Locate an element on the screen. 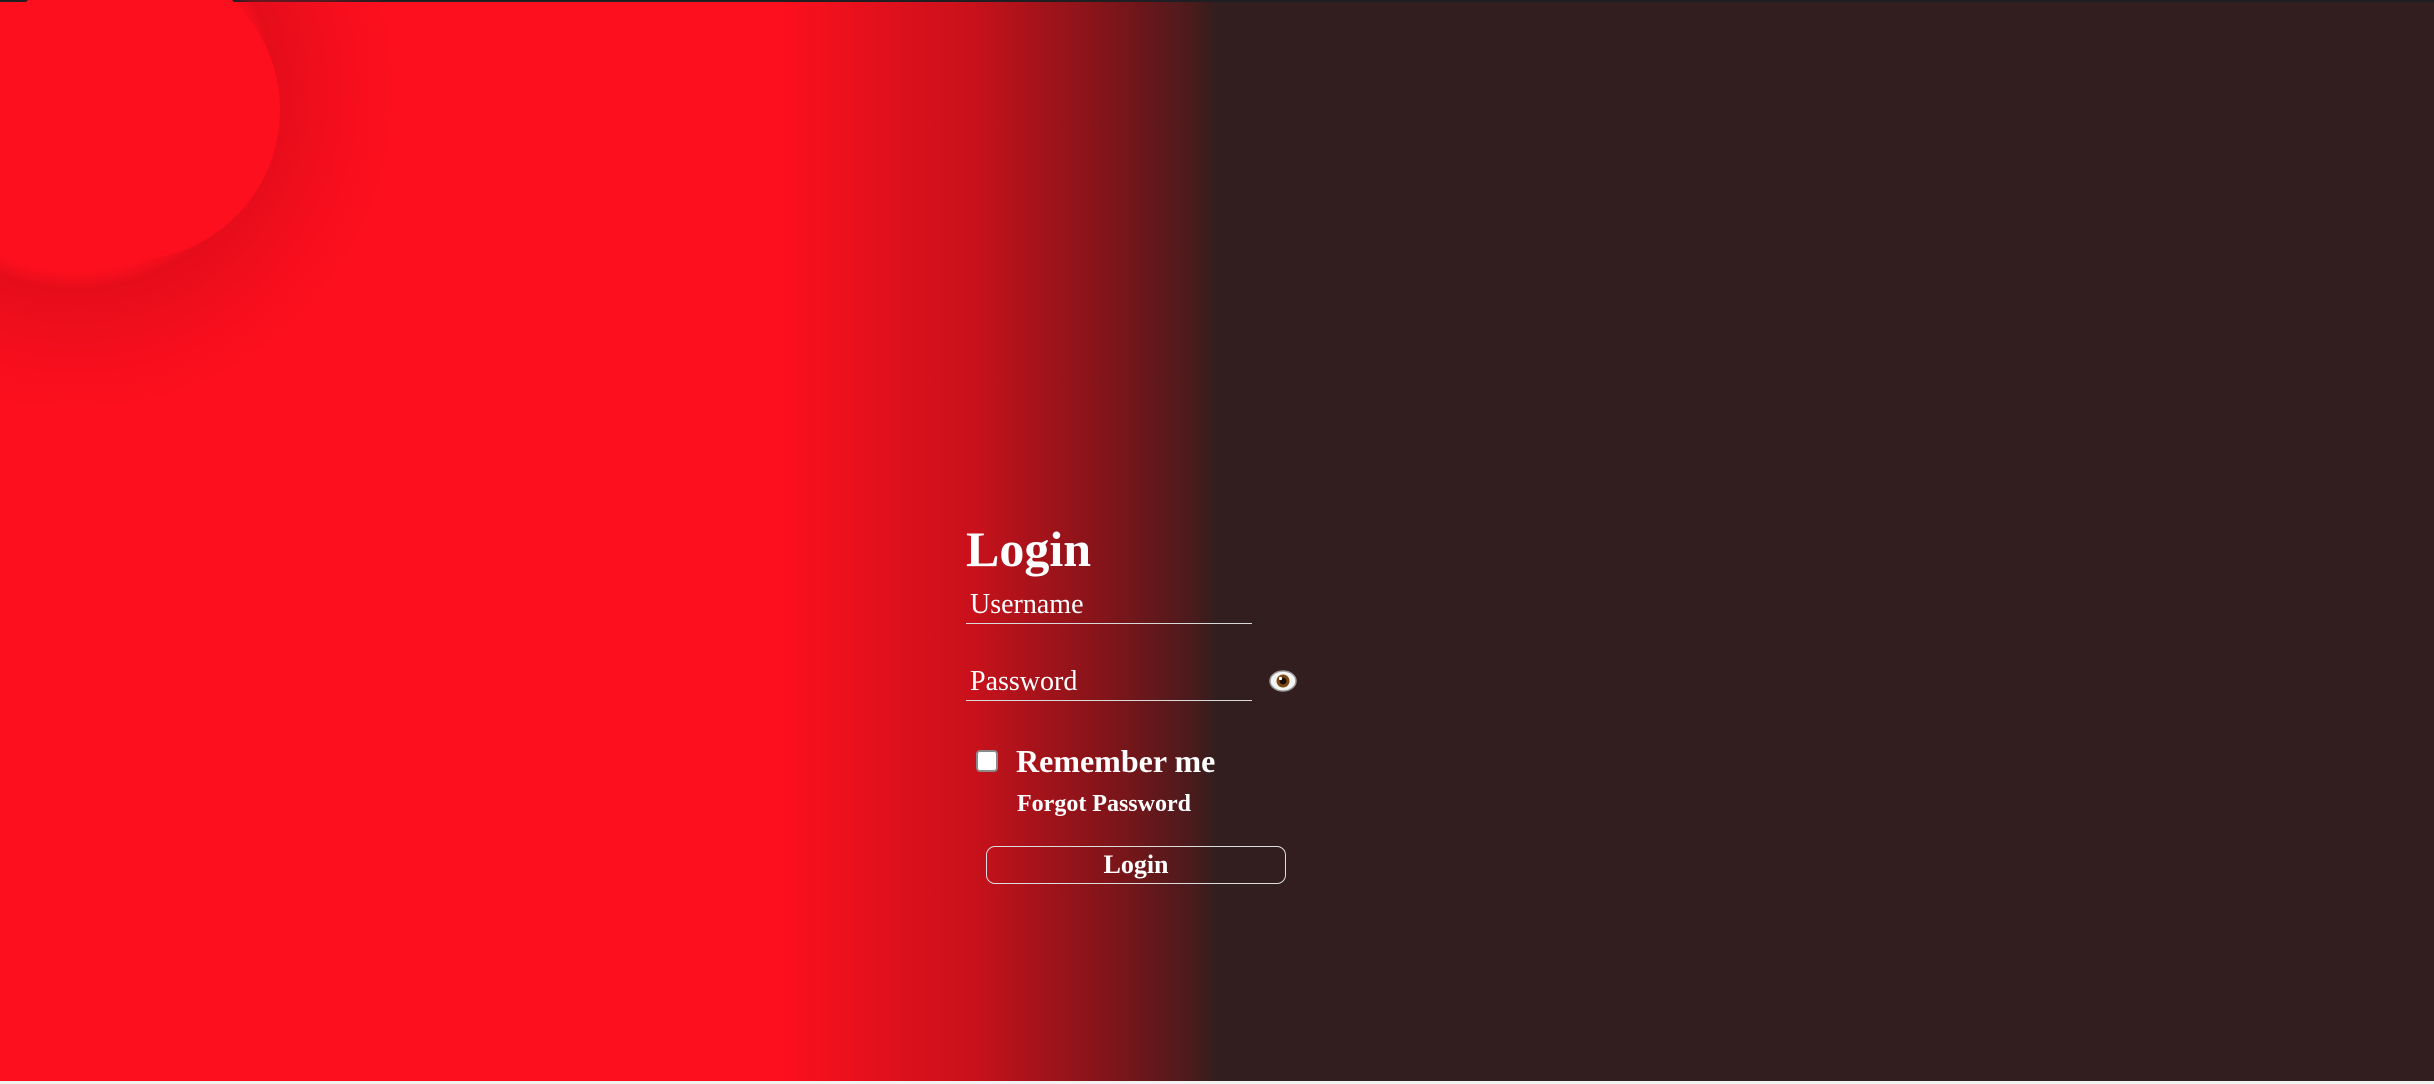  login-title: Login is located at coordinates (1029, 549).